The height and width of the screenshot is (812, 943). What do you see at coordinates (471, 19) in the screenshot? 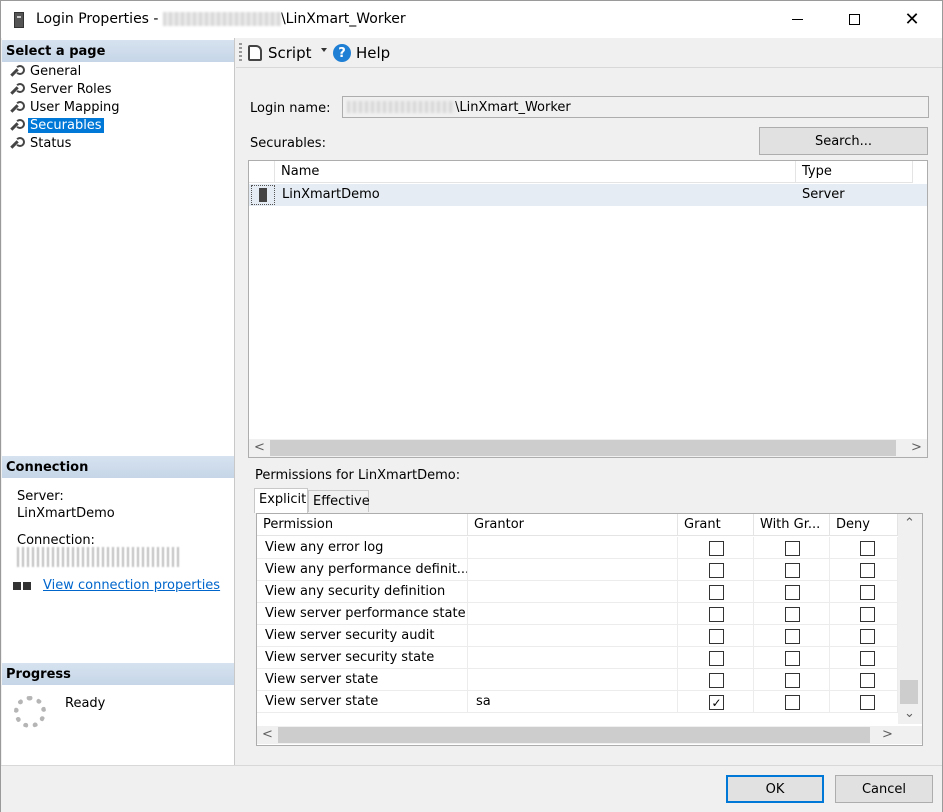
I see `title-bar: Login Properties - \LinXmart_Worker ✕` at bounding box center [471, 19].